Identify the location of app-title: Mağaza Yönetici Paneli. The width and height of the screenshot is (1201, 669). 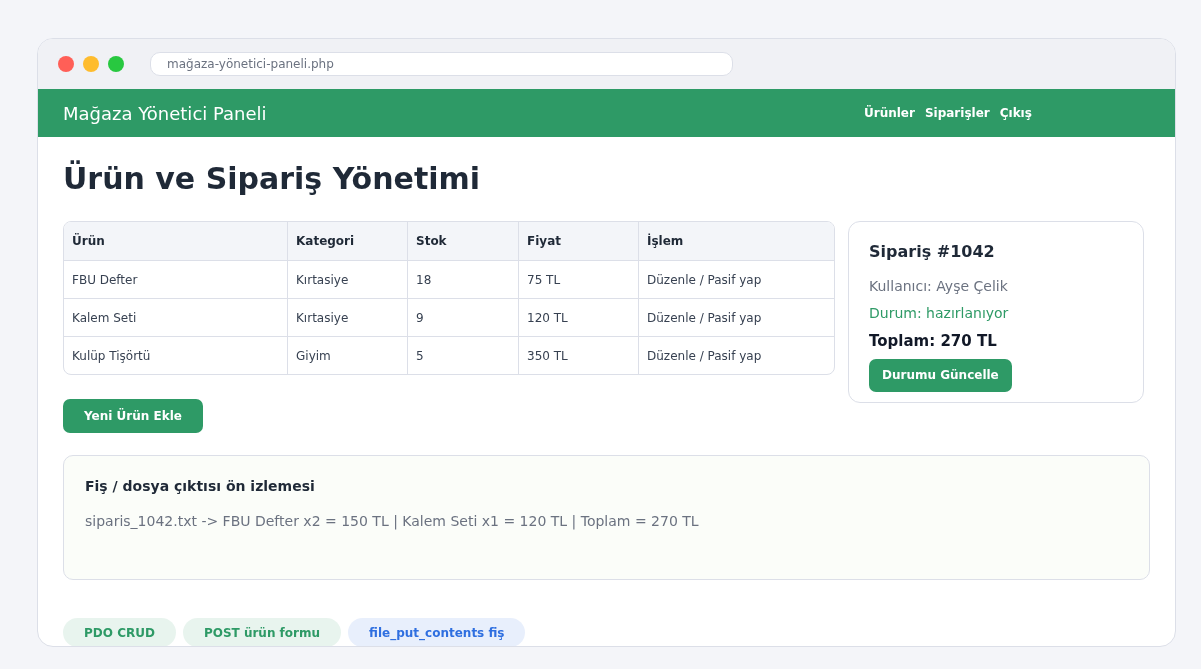
(165, 113).